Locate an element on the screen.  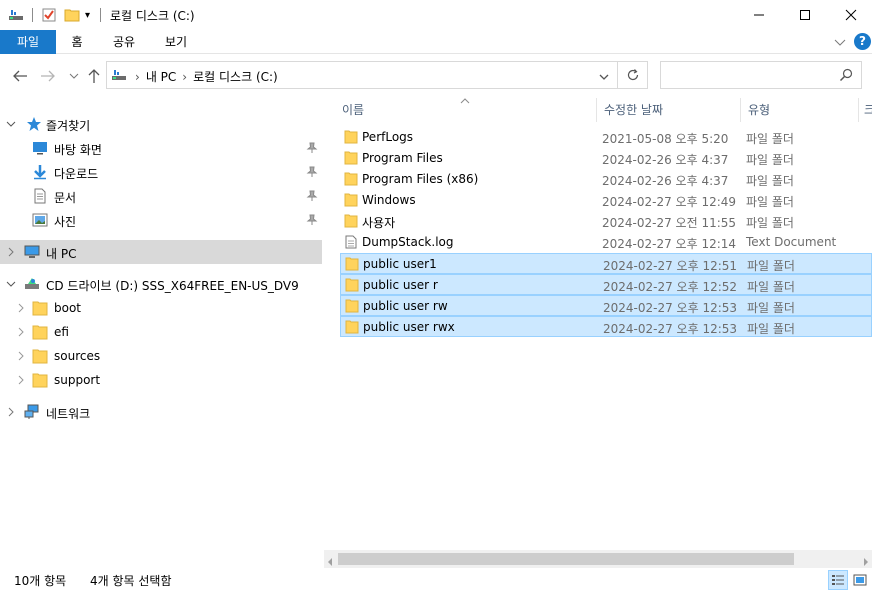
column-header-type: 유형 is located at coordinates (759, 110).